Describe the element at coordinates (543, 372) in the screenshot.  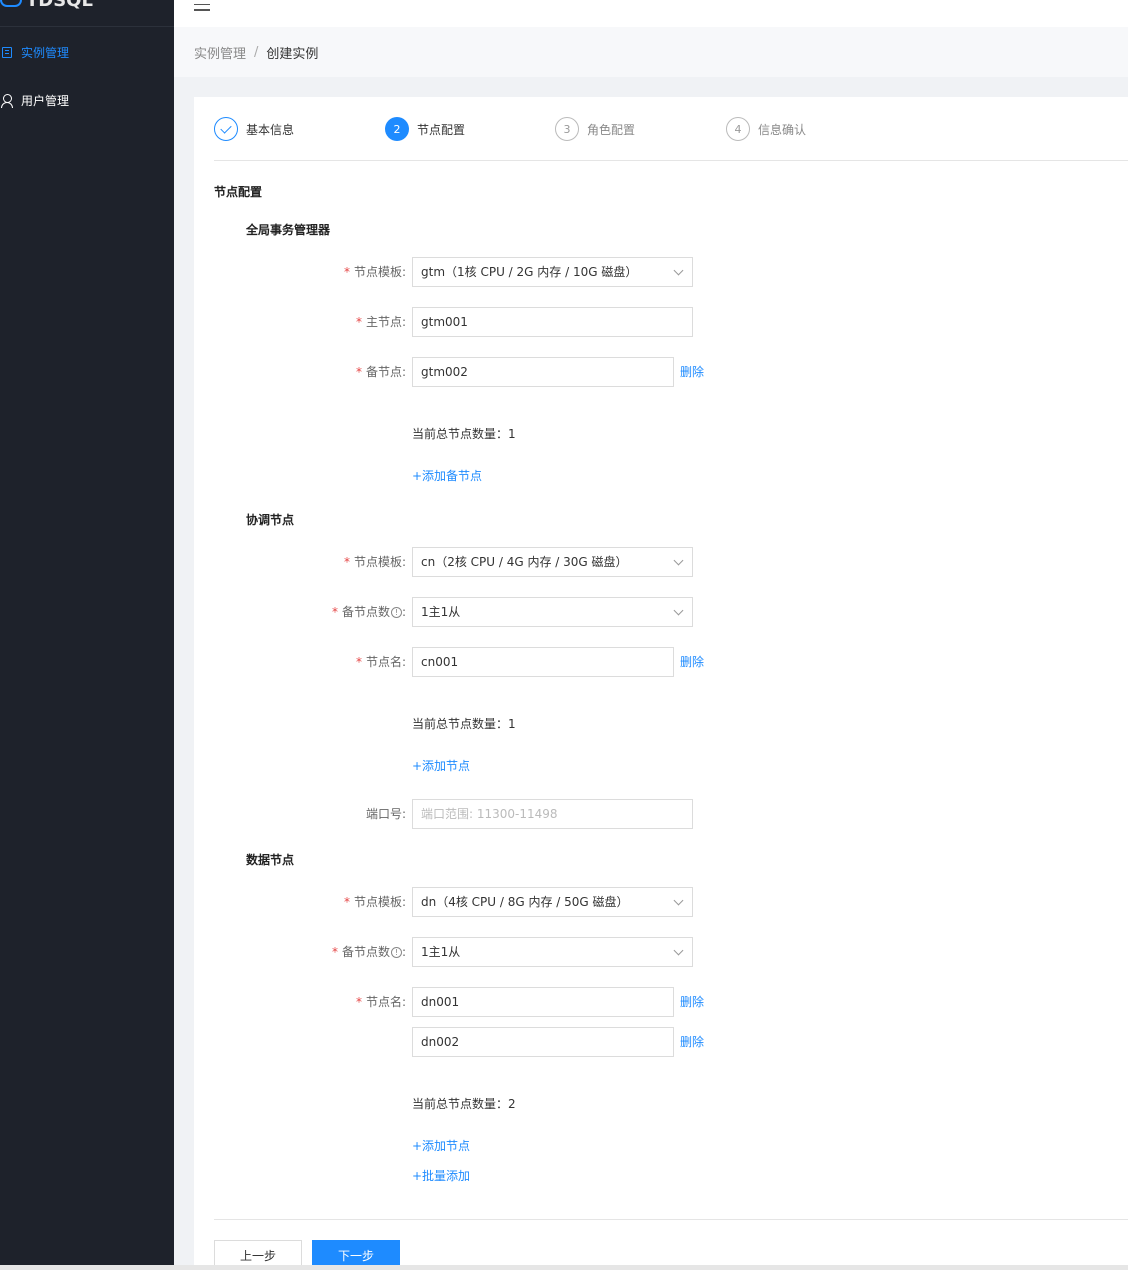
I see `gtm-backup-input: gtm002` at that location.